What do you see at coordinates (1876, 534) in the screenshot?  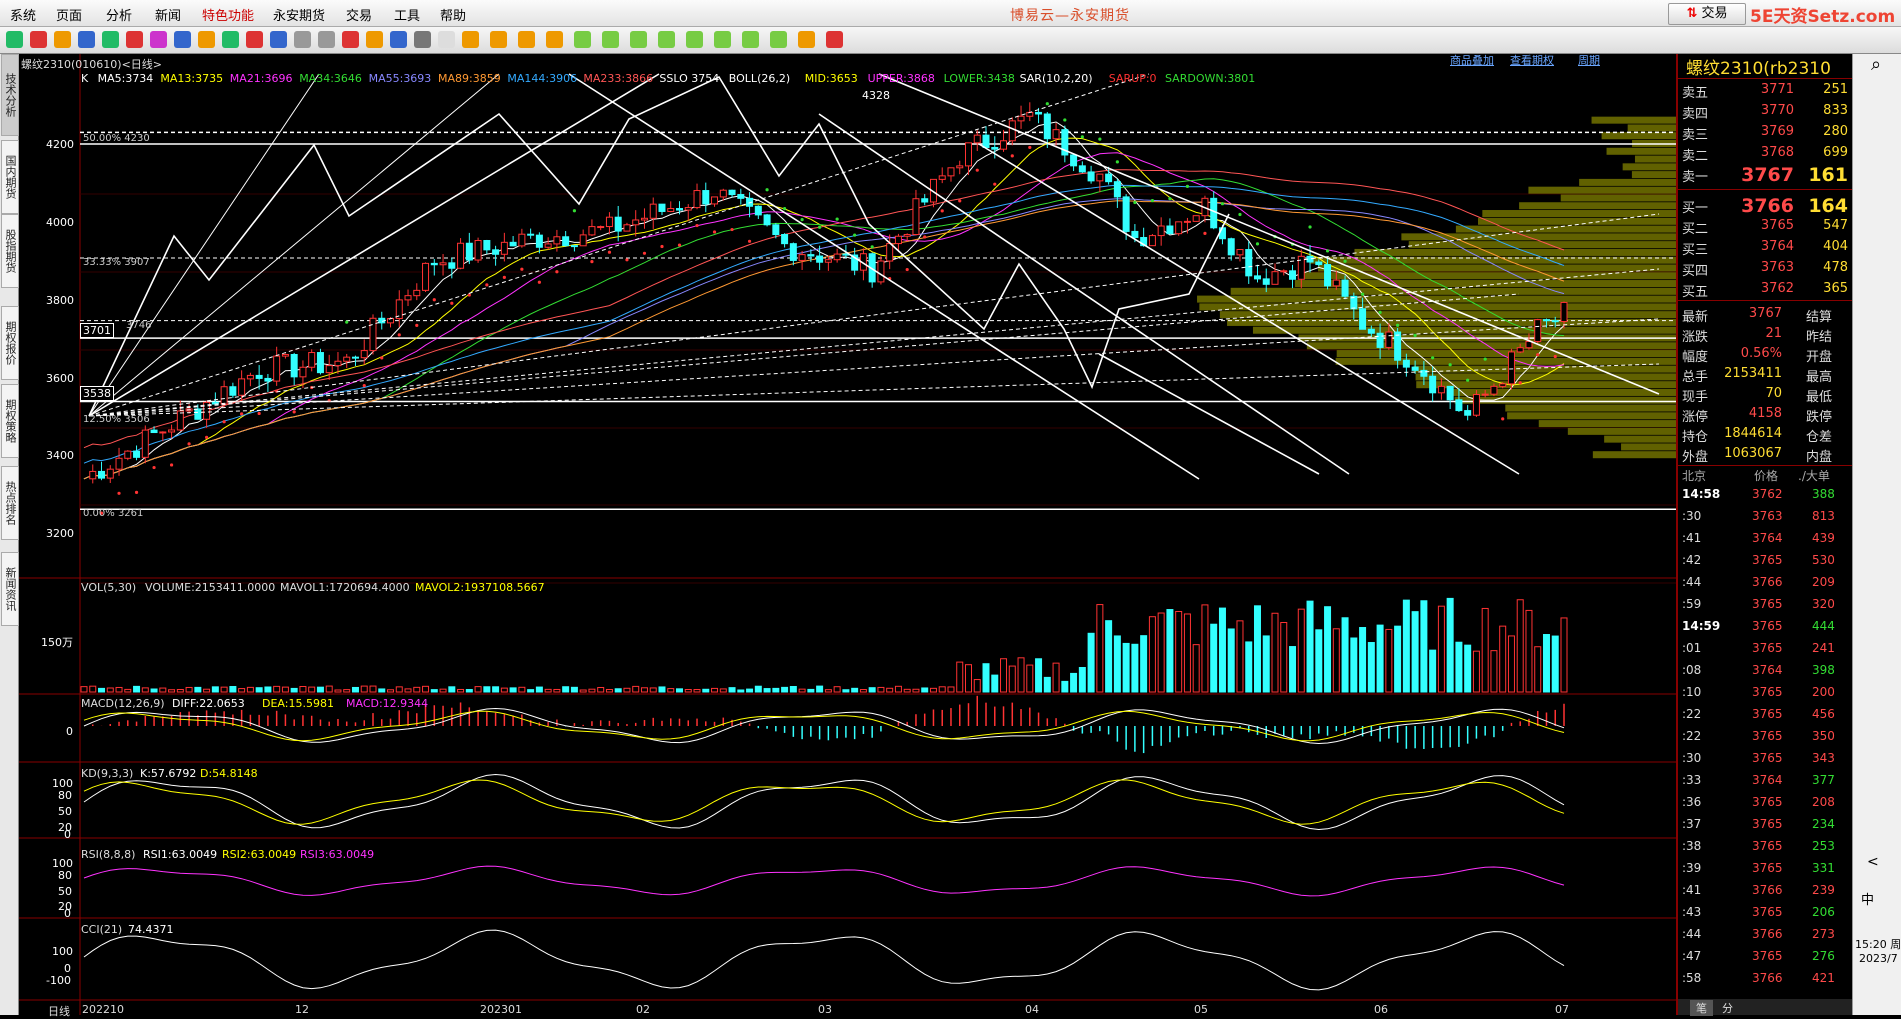 I see `system-side-strip: ⌕ < 中 15:20 周 2023/7` at bounding box center [1876, 534].